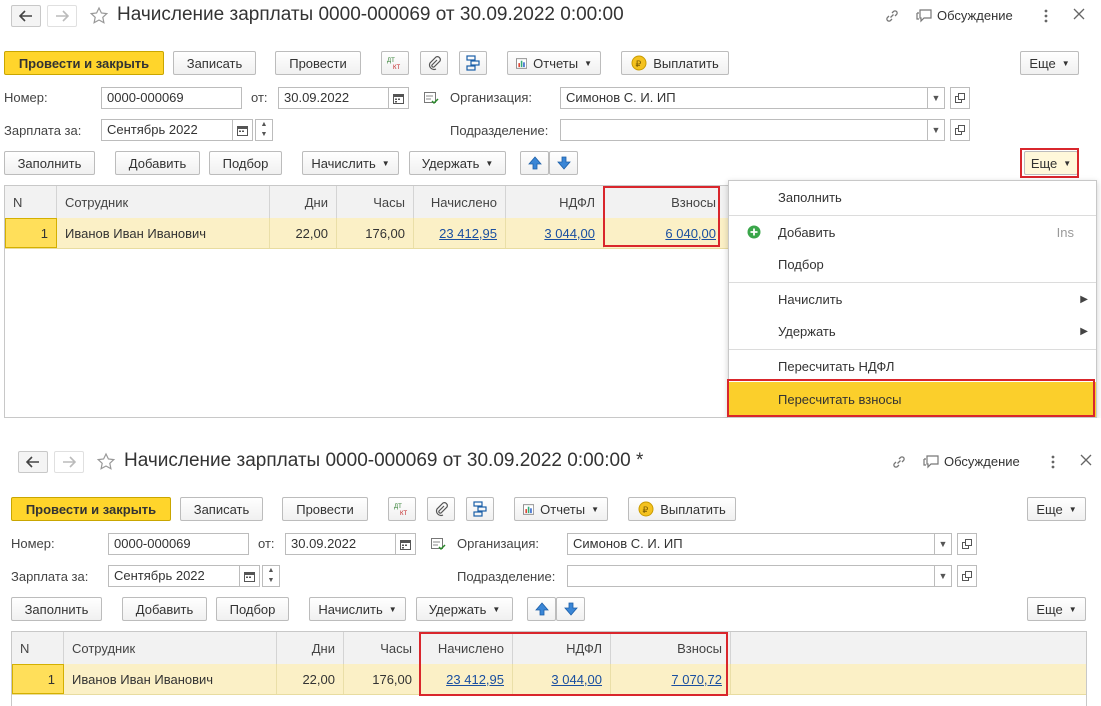 The height and width of the screenshot is (706, 1101). I want to click on col-ndfl: НДФЛ, so click(555, 202).